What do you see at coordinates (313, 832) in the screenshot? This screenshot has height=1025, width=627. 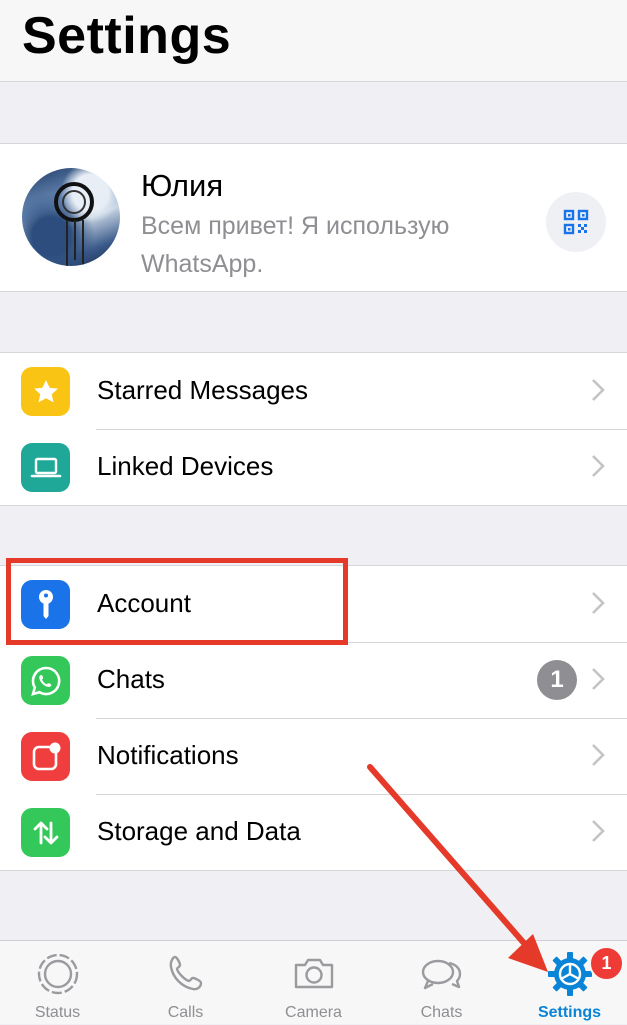 I see `storage-and-data-row: Storage and Data` at bounding box center [313, 832].